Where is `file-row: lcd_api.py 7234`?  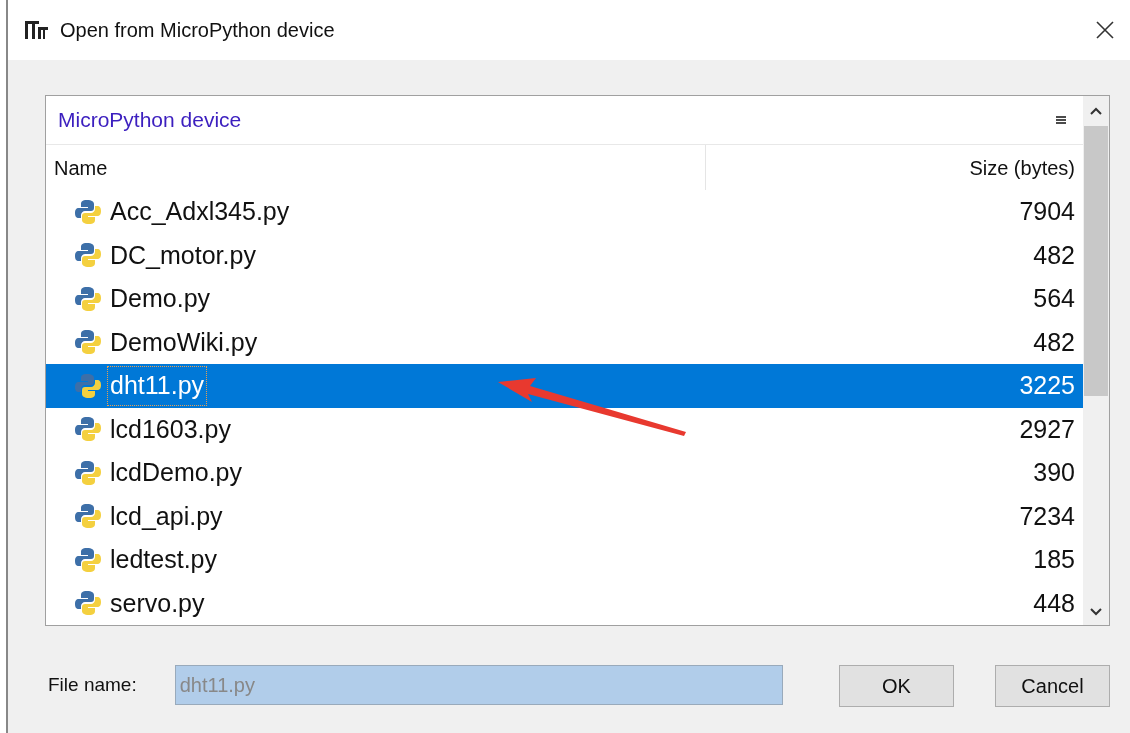
file-row: lcd_api.py 7234 is located at coordinates (564, 516).